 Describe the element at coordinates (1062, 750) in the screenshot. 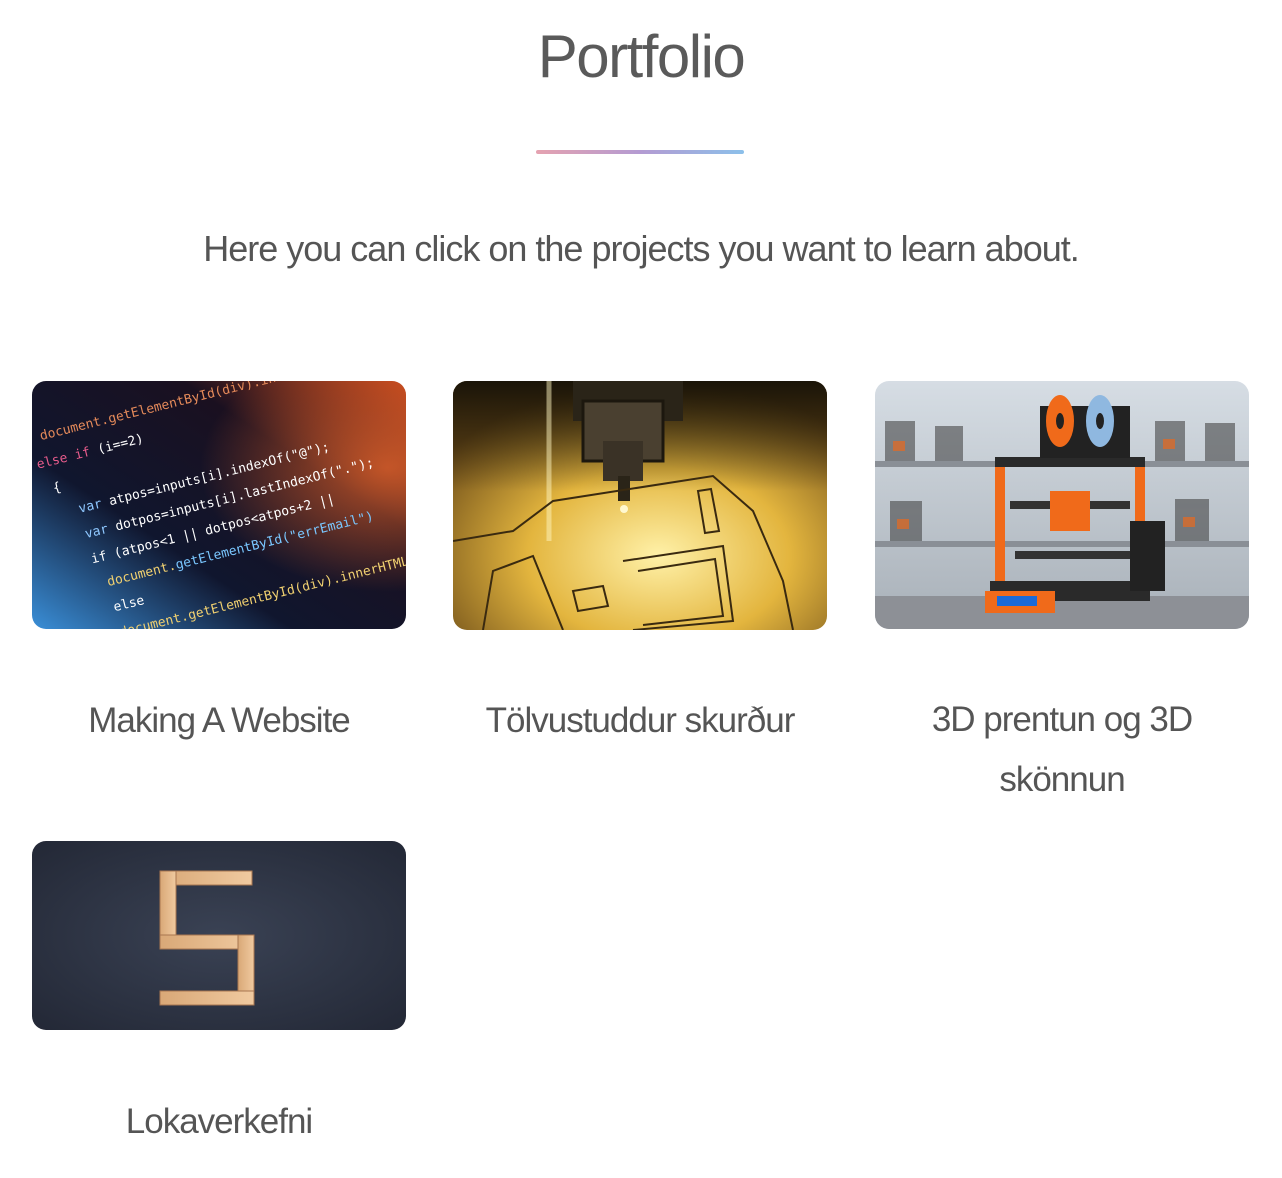

I see `project-title-3d-printing: 3D prentun og 3D skönnun` at that location.